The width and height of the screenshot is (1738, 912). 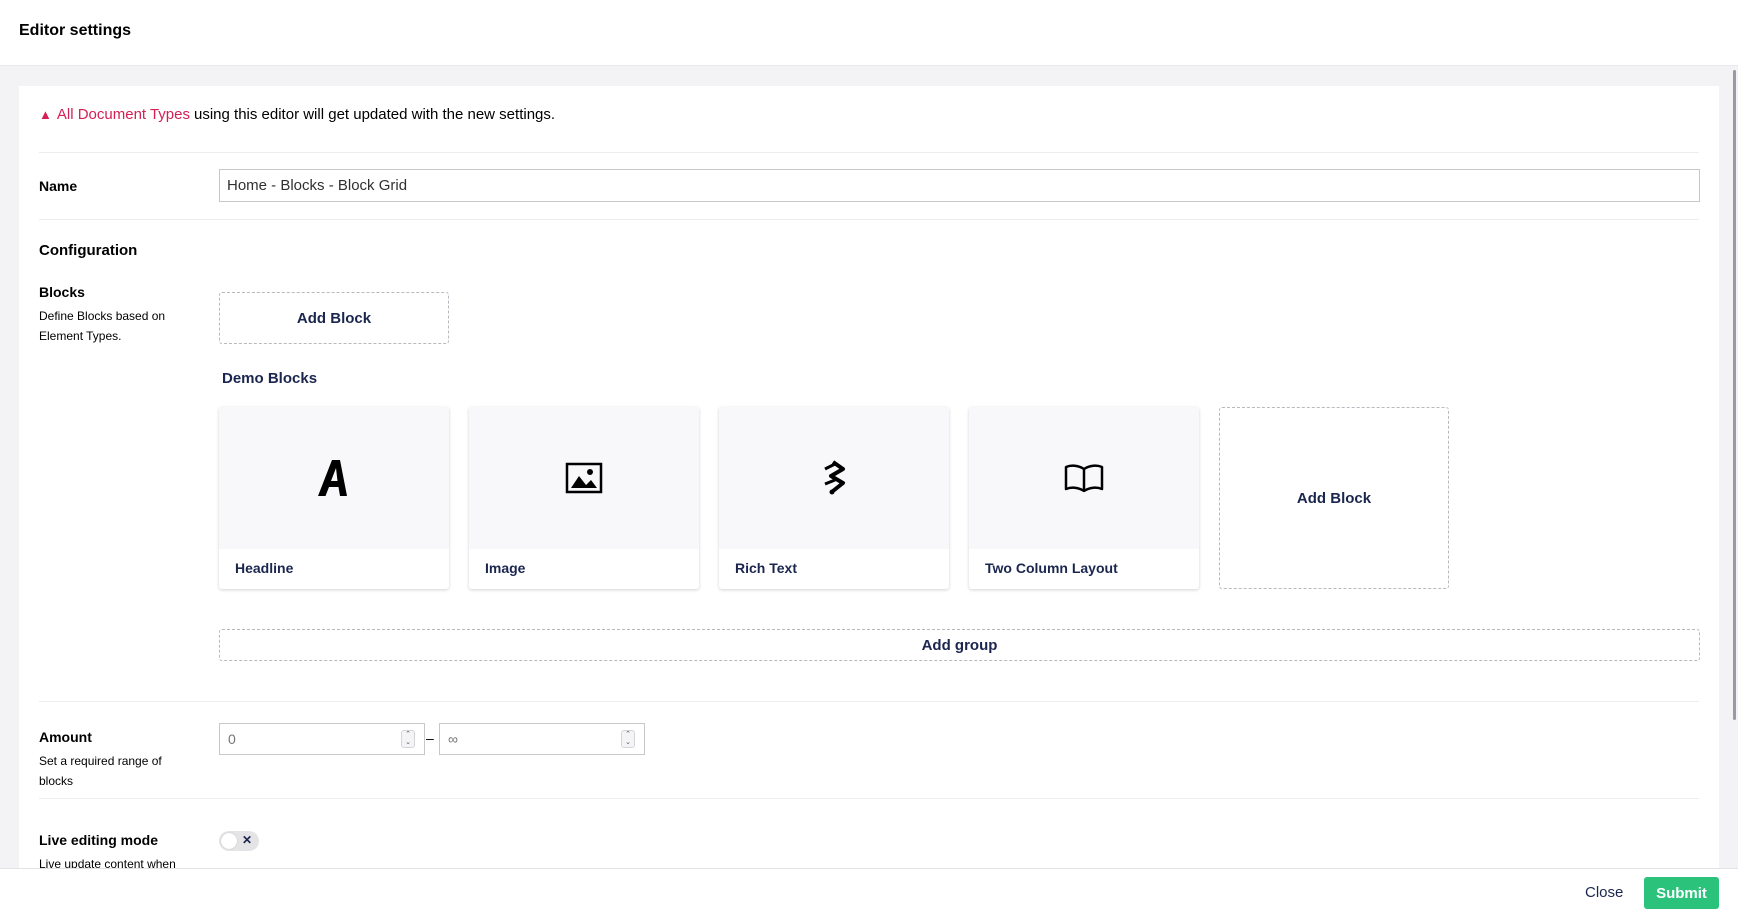 What do you see at coordinates (1681, 893) in the screenshot?
I see `submit-button: Submit` at bounding box center [1681, 893].